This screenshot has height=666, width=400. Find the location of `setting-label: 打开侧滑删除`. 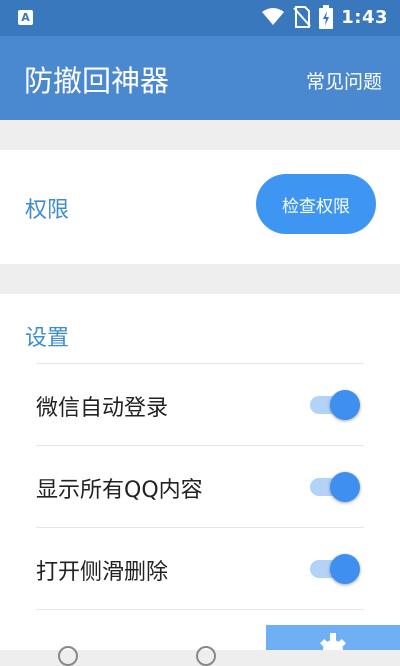

setting-label: 打开侧滑删除 is located at coordinates (102, 572).